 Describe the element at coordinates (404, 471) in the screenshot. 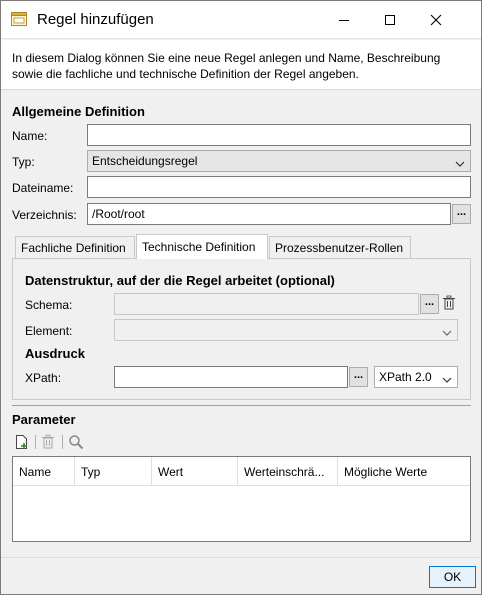

I see `column-header-moegliche-werte: Mögliche Werte` at that location.